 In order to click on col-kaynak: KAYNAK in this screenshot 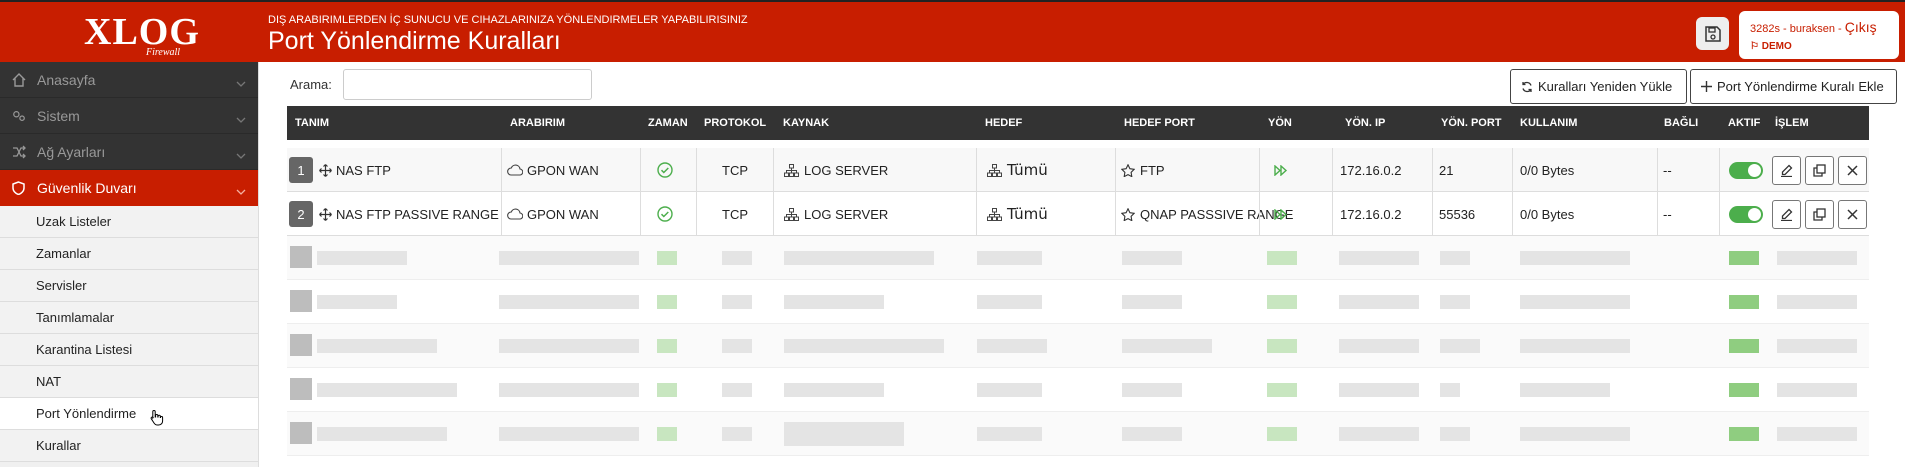, I will do `click(806, 123)`.